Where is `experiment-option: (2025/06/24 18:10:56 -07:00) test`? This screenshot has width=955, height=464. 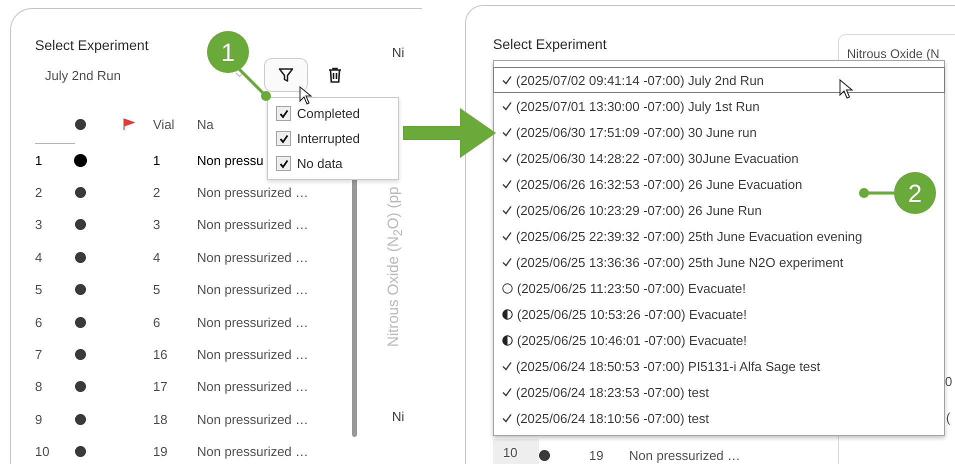 experiment-option: (2025/06/24 18:10:56 -07:00) test is located at coordinates (605, 418).